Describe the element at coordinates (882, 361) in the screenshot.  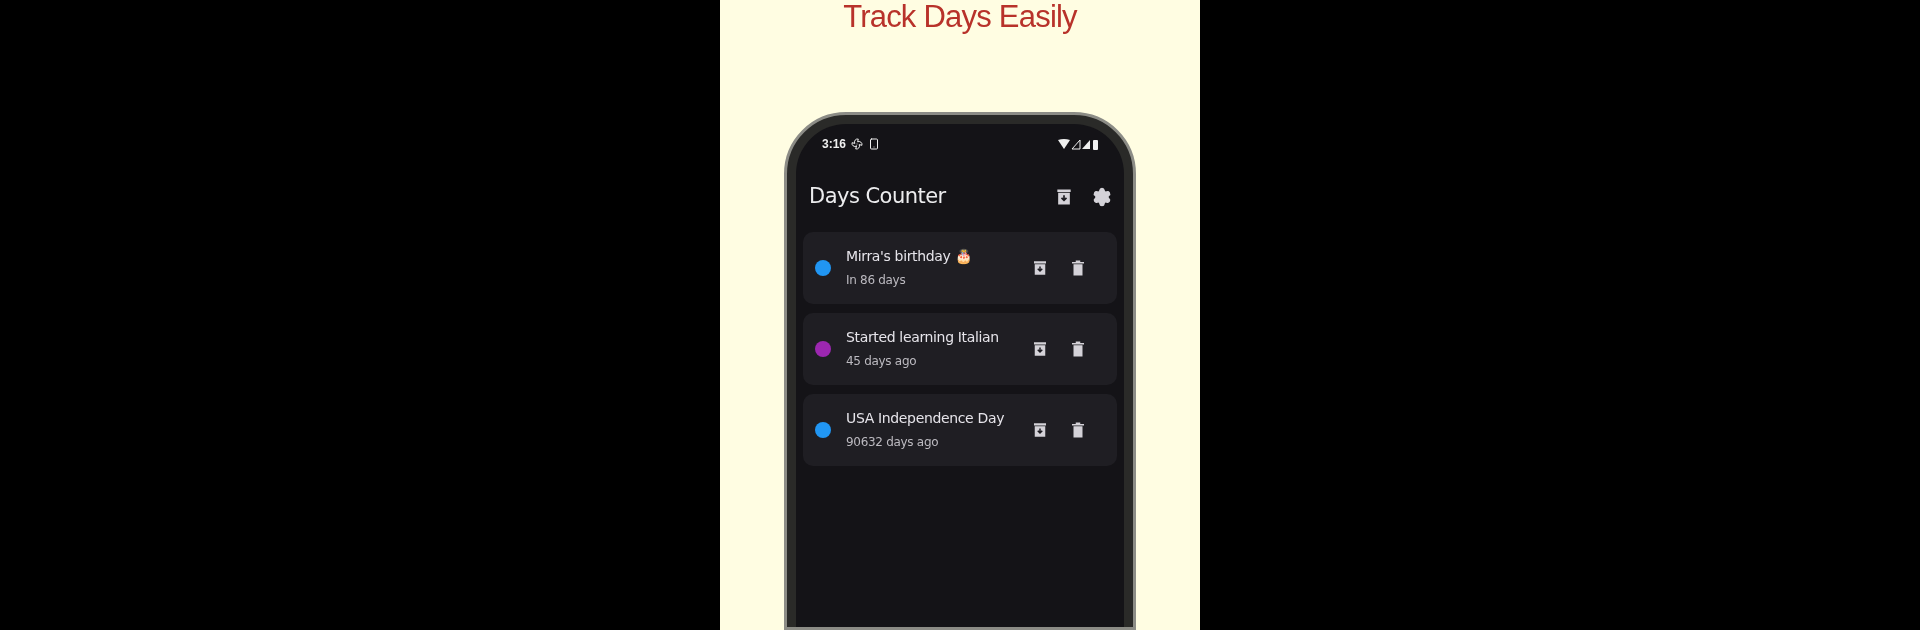
I see `event-subtitle: 45 days ago` at that location.